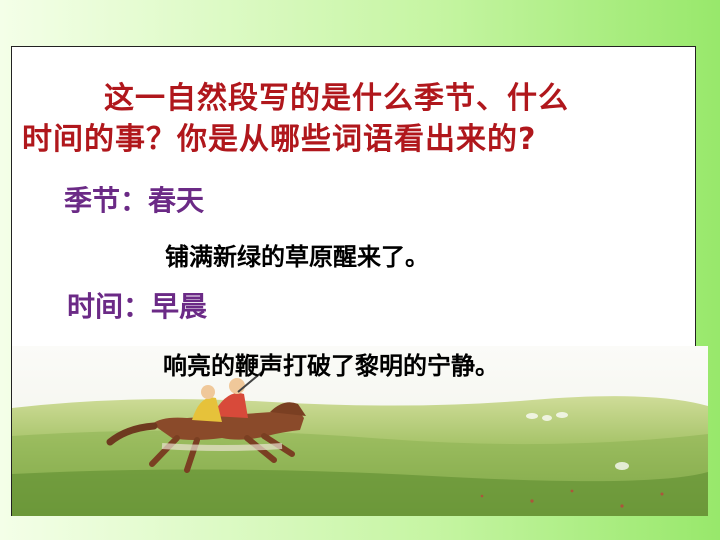 Image resolution: width=720 pixels, height=540 pixels. Describe the element at coordinates (279, 139) in the screenshot. I see `question-line-2: 时间的事？你是从哪些词语看出来的?` at that location.